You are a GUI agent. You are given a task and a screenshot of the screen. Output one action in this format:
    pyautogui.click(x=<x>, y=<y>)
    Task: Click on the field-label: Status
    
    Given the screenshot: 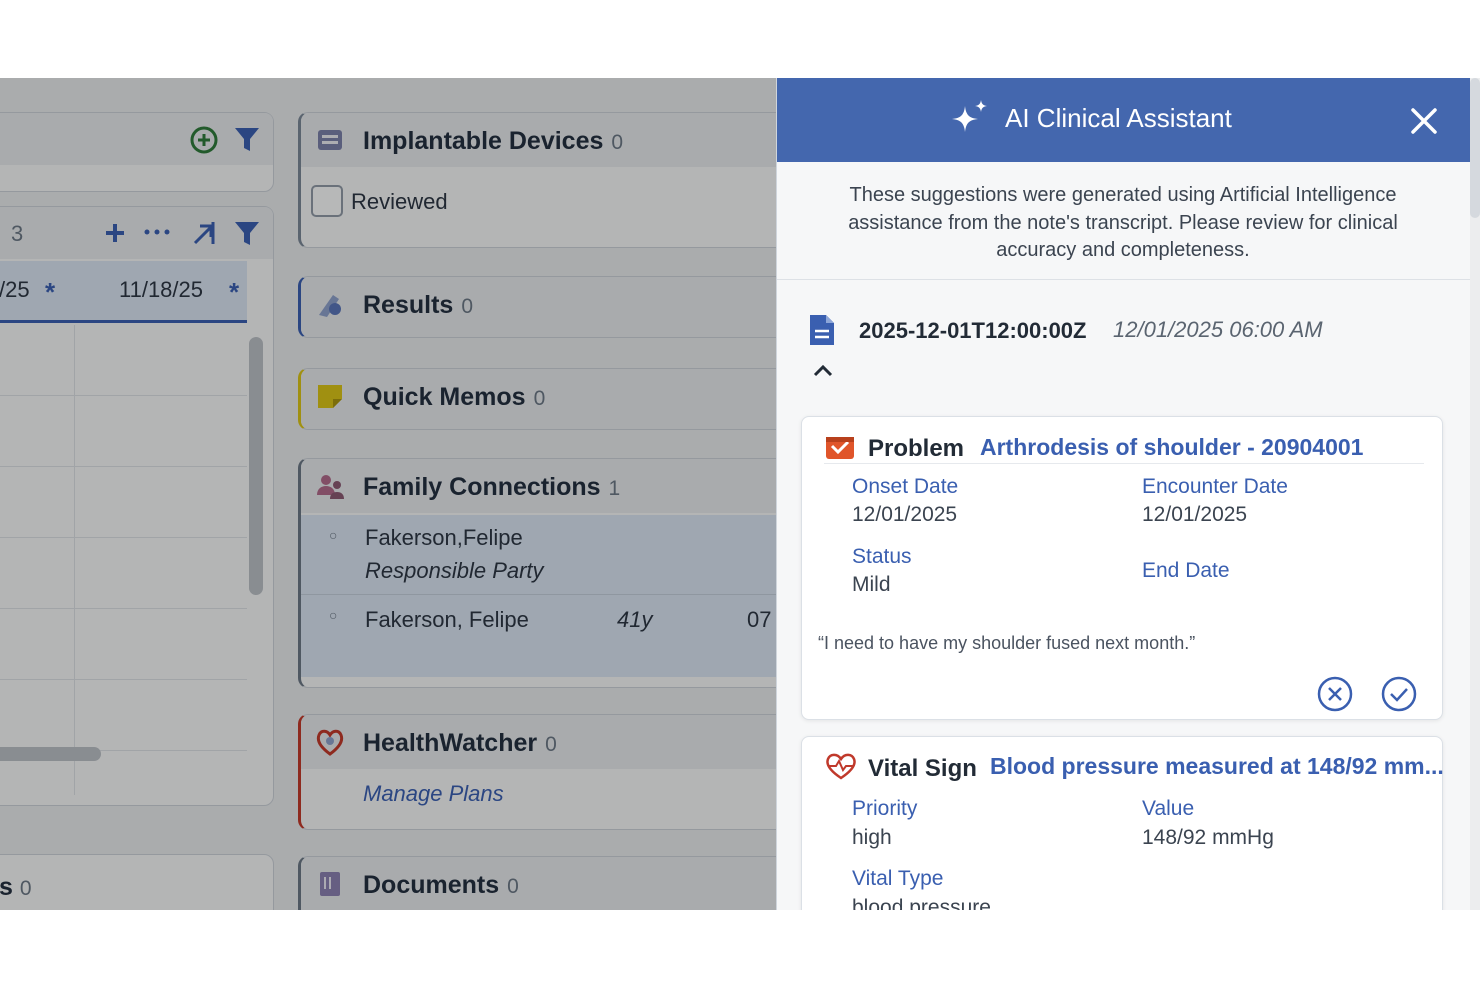 What is the action you would take?
    pyautogui.click(x=882, y=556)
    